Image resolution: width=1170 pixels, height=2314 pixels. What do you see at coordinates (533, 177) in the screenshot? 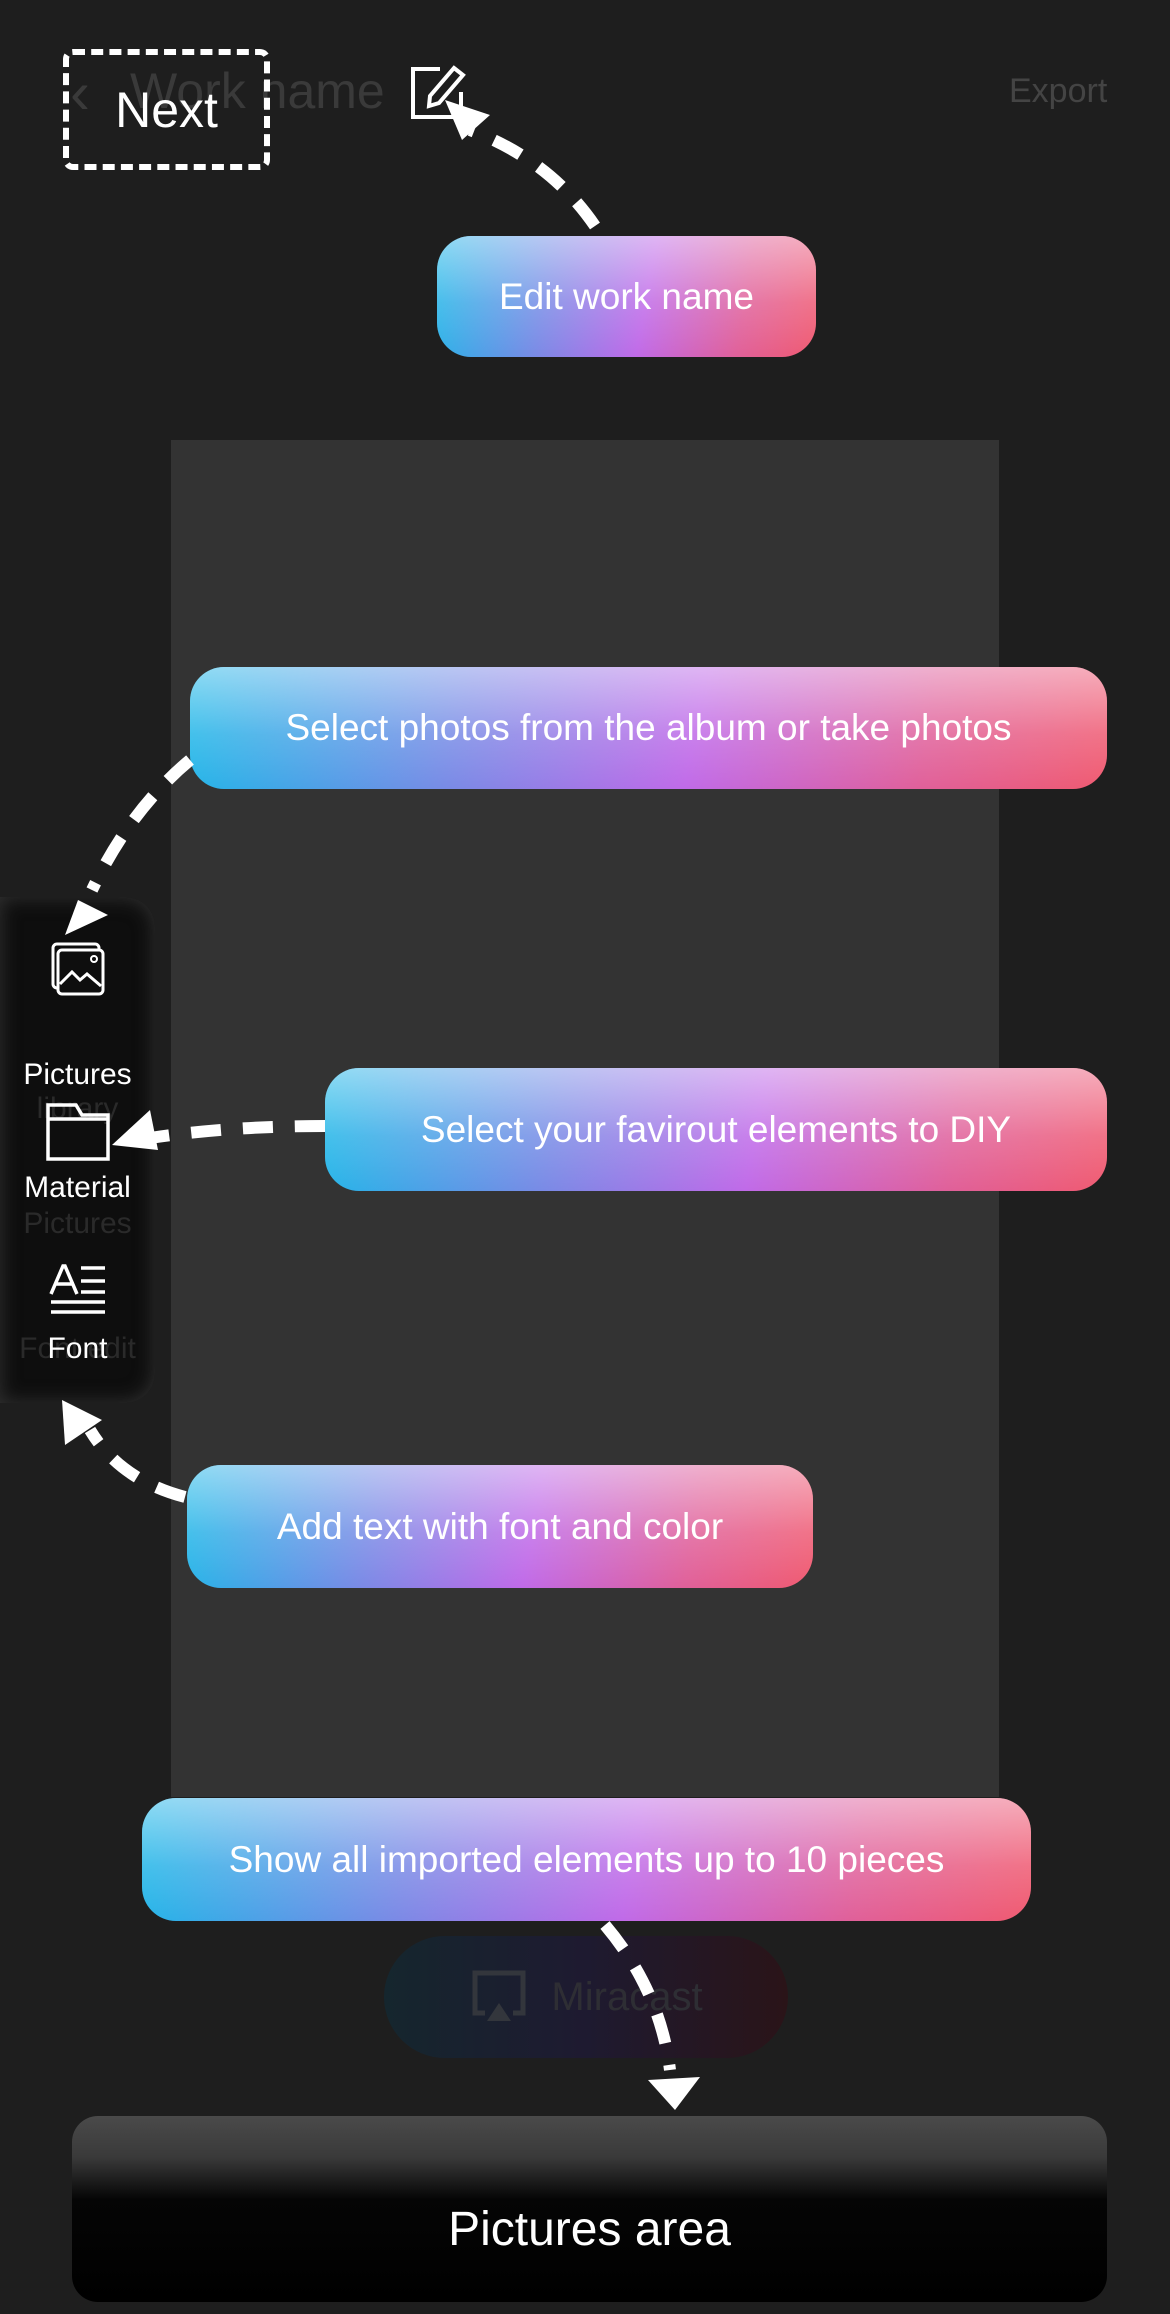
I see `arrow-edit` at bounding box center [533, 177].